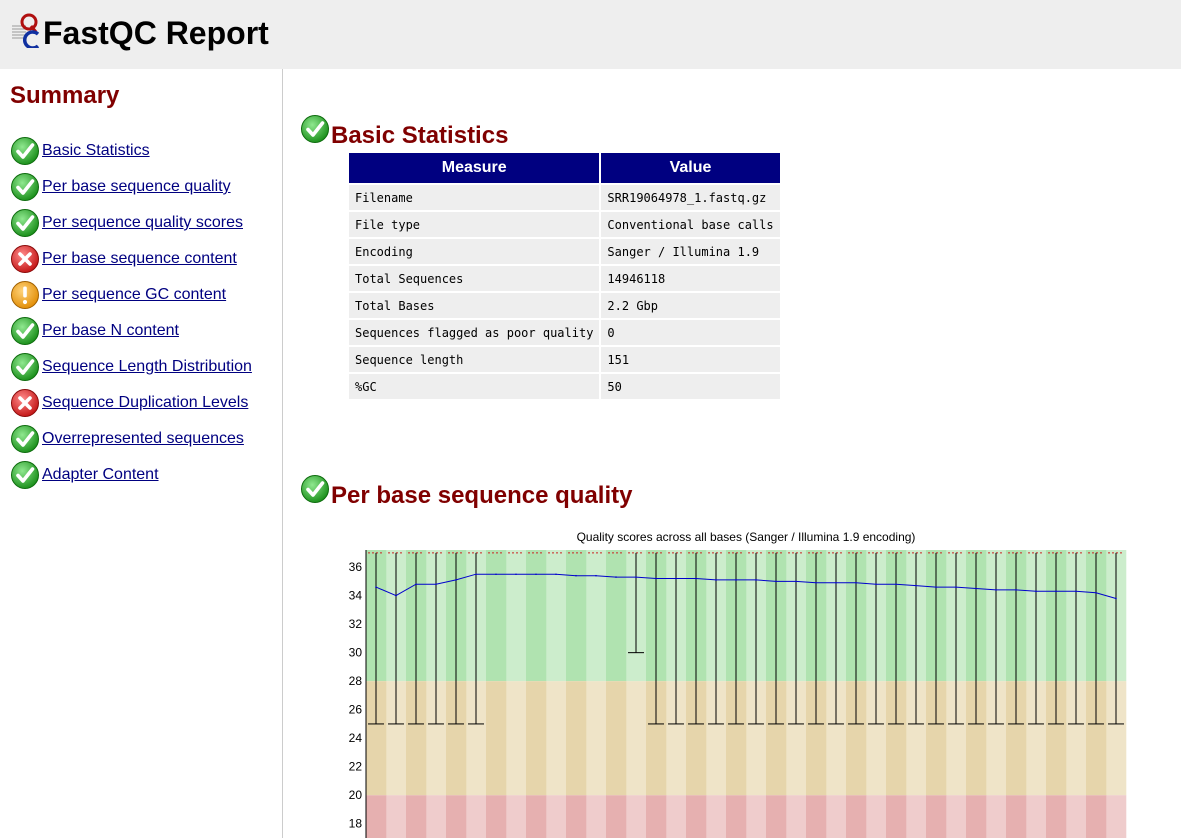  Describe the element at coordinates (356, 681) in the screenshot. I see `y-tick-label: 28` at that location.